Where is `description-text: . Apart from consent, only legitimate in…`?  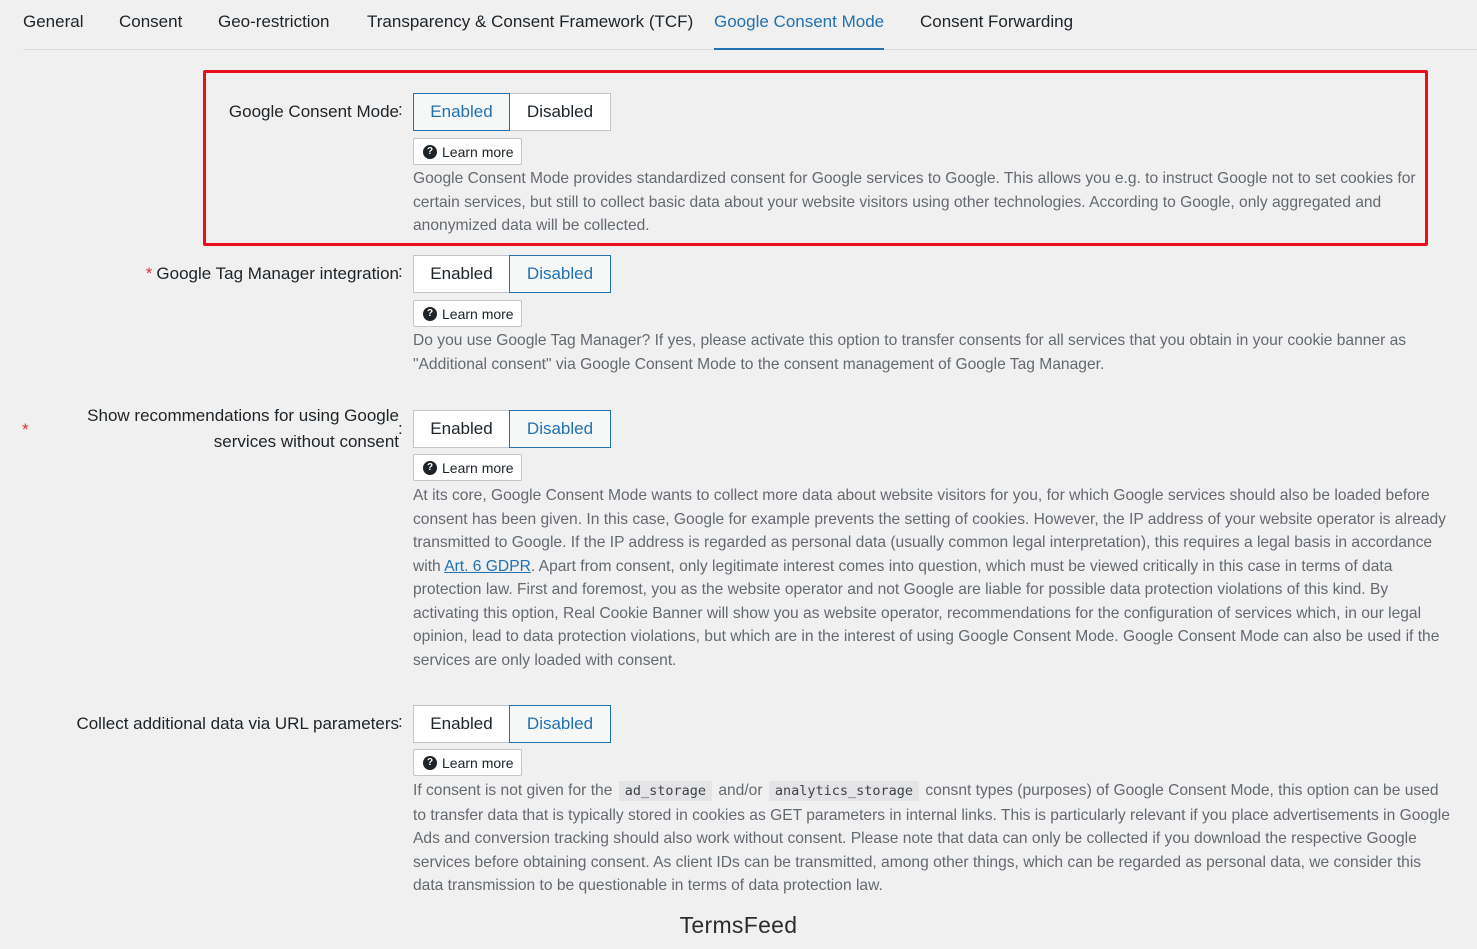 description-text: . Apart from consent, only legitimate in… is located at coordinates (926, 613).